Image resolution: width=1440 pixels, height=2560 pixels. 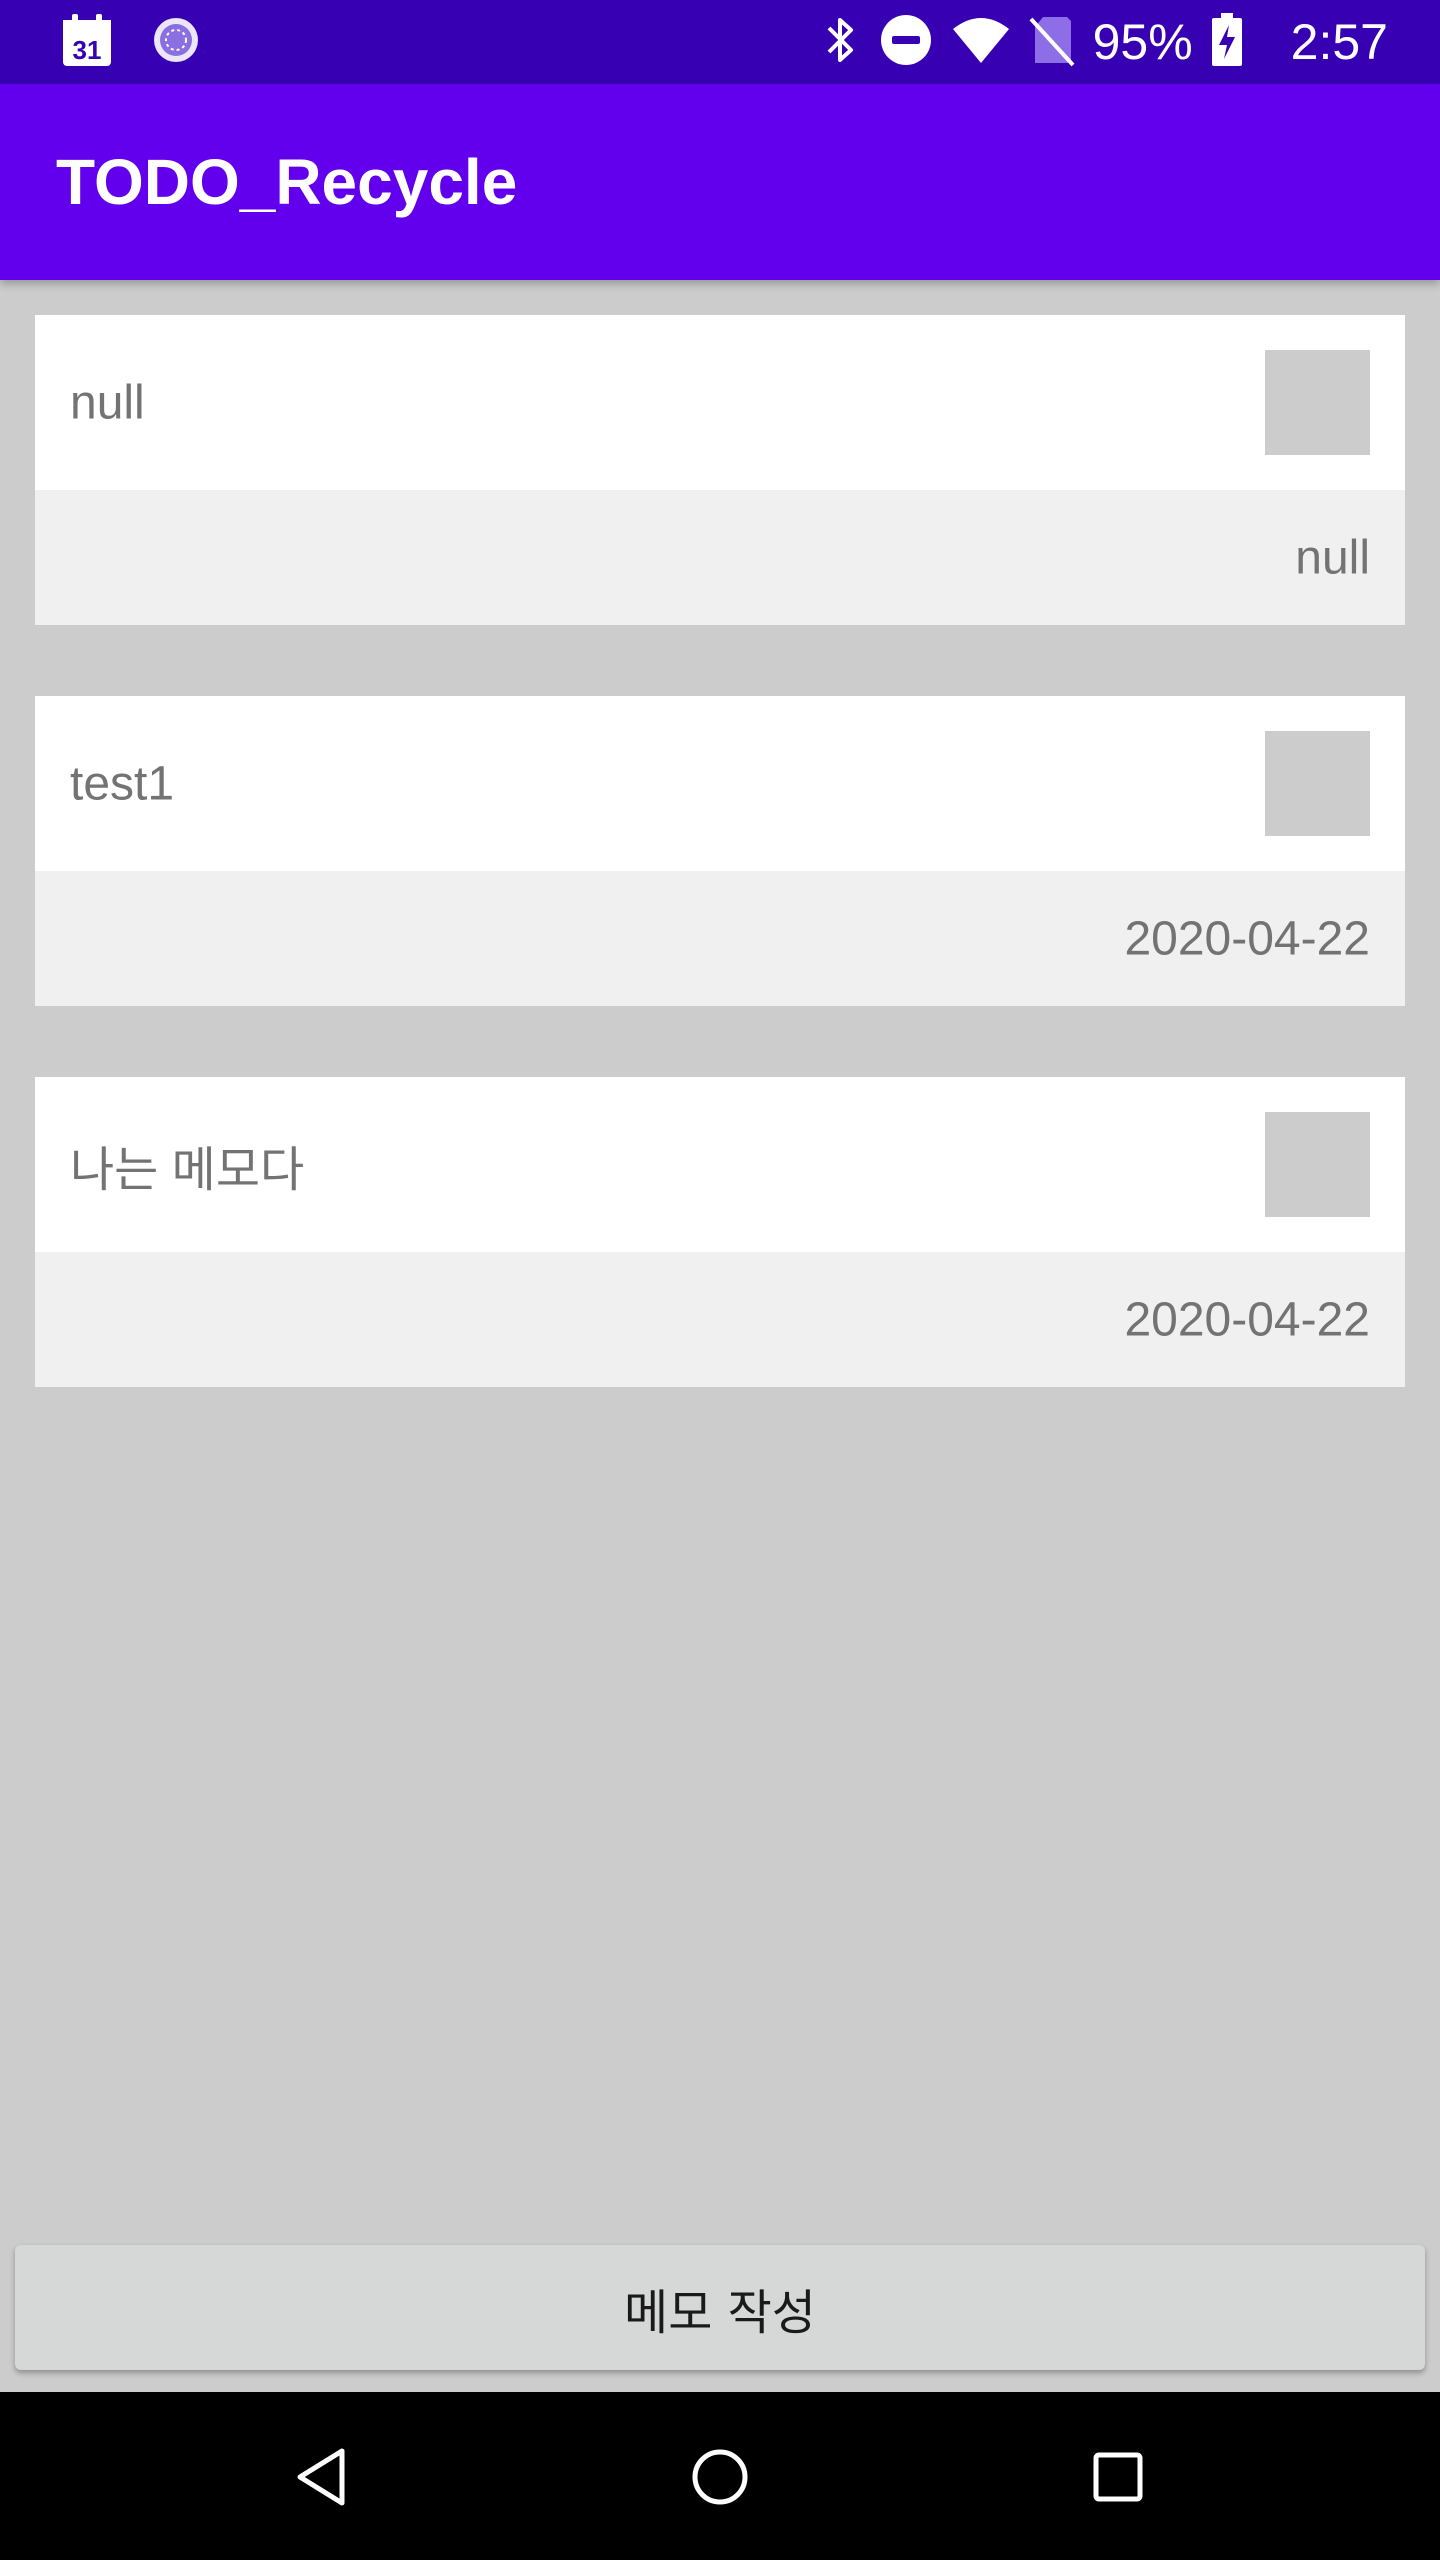 I want to click on memo-card: 나는 메모다 2020-04-22, so click(x=720, y=1232).